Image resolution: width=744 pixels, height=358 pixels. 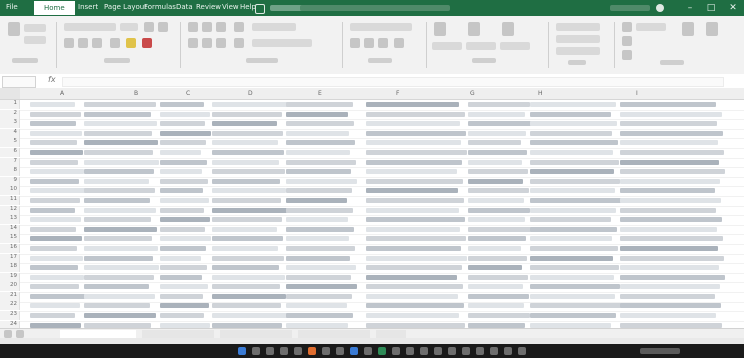 What do you see at coordinates (19, 82) in the screenshot?
I see `name-box` at bounding box center [19, 82].